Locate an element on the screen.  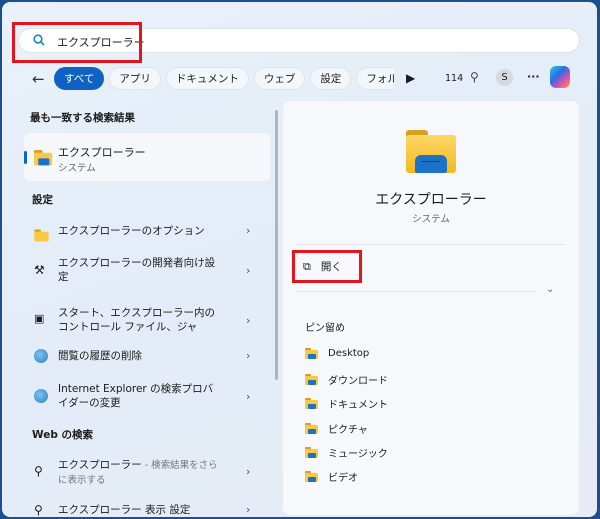
selection-indicator is located at coordinates (25, 157).